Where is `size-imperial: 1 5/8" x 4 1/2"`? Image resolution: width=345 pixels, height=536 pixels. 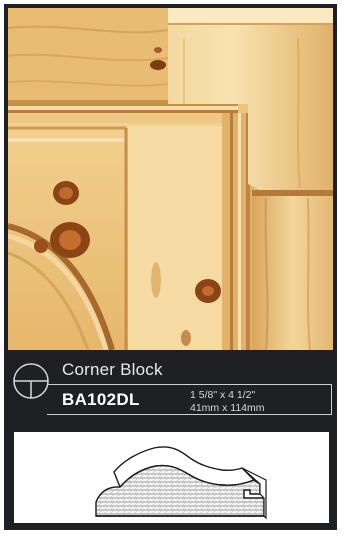
size-imperial: 1 5/8" x 4 1/2" is located at coordinates (223, 395).